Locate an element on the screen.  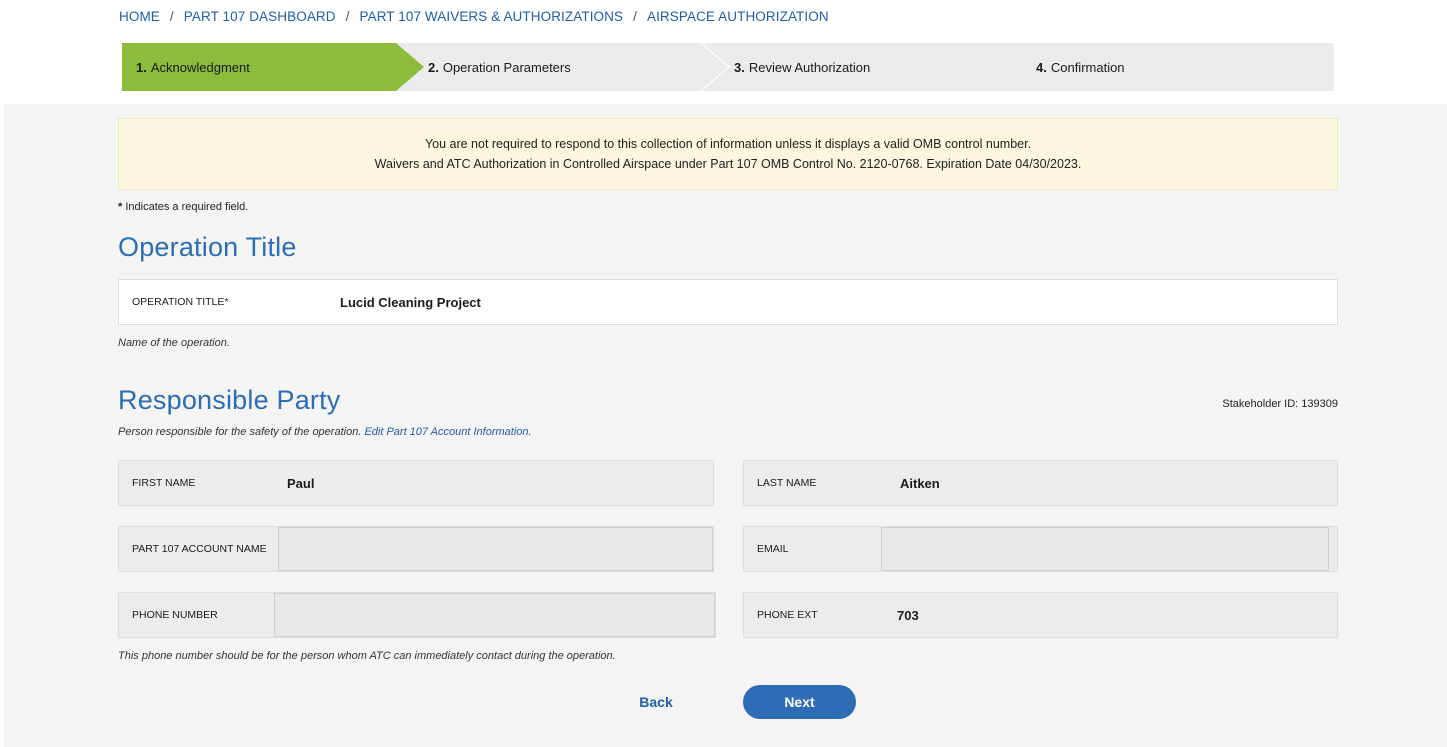
operation-title-heading: Operation Title is located at coordinates (207, 247).